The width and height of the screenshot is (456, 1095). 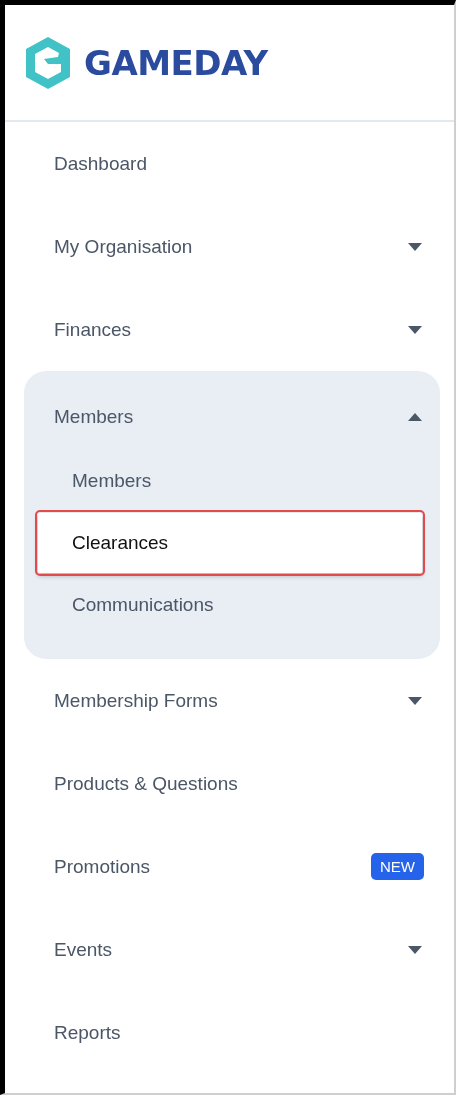 What do you see at coordinates (48, 62) in the screenshot?
I see `logo-icon` at bounding box center [48, 62].